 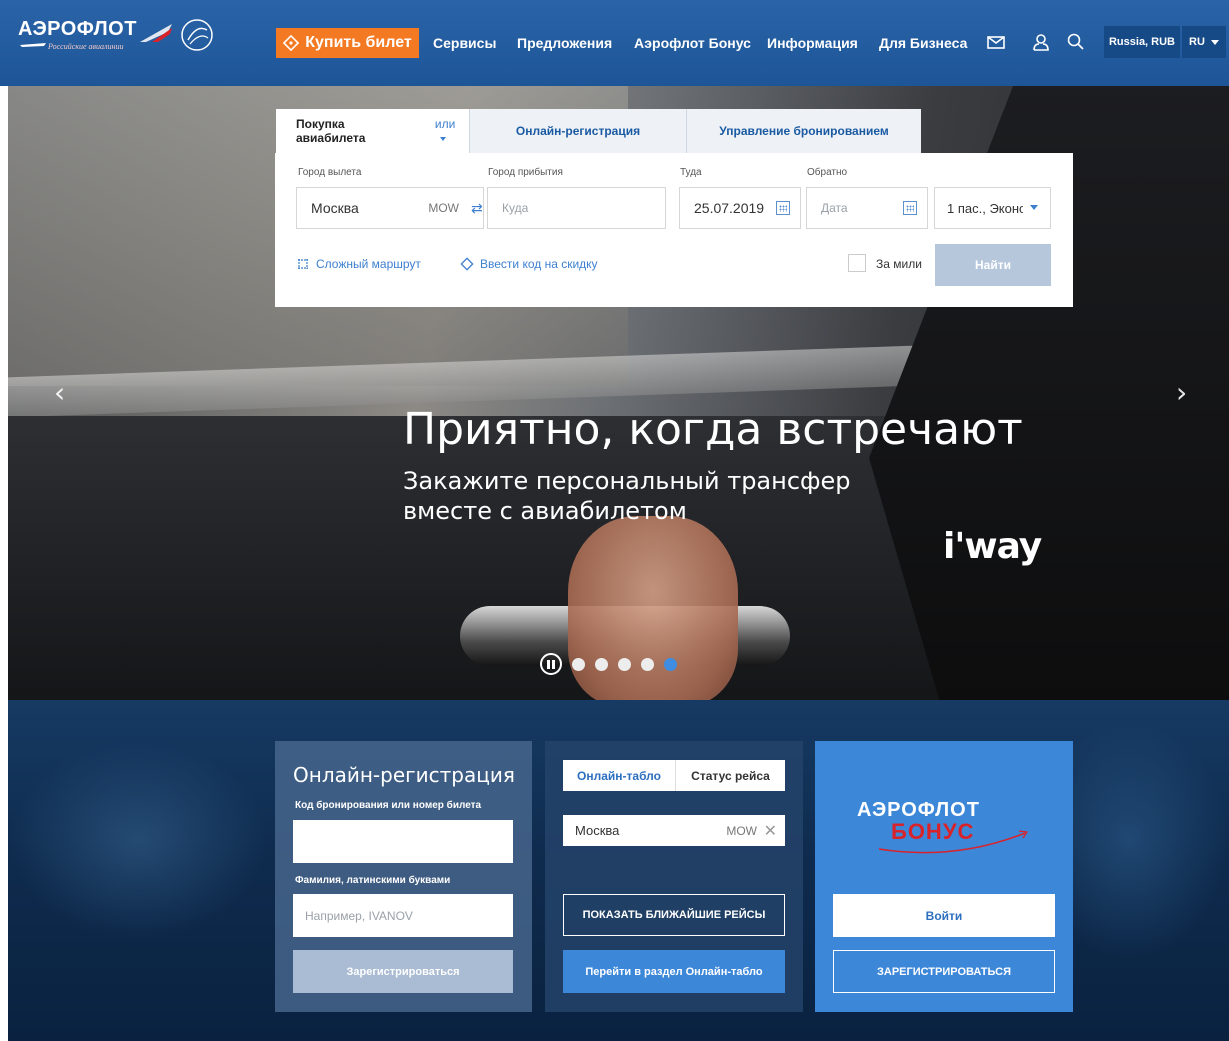 I want to click on route-icon, so click(x=303, y=264).